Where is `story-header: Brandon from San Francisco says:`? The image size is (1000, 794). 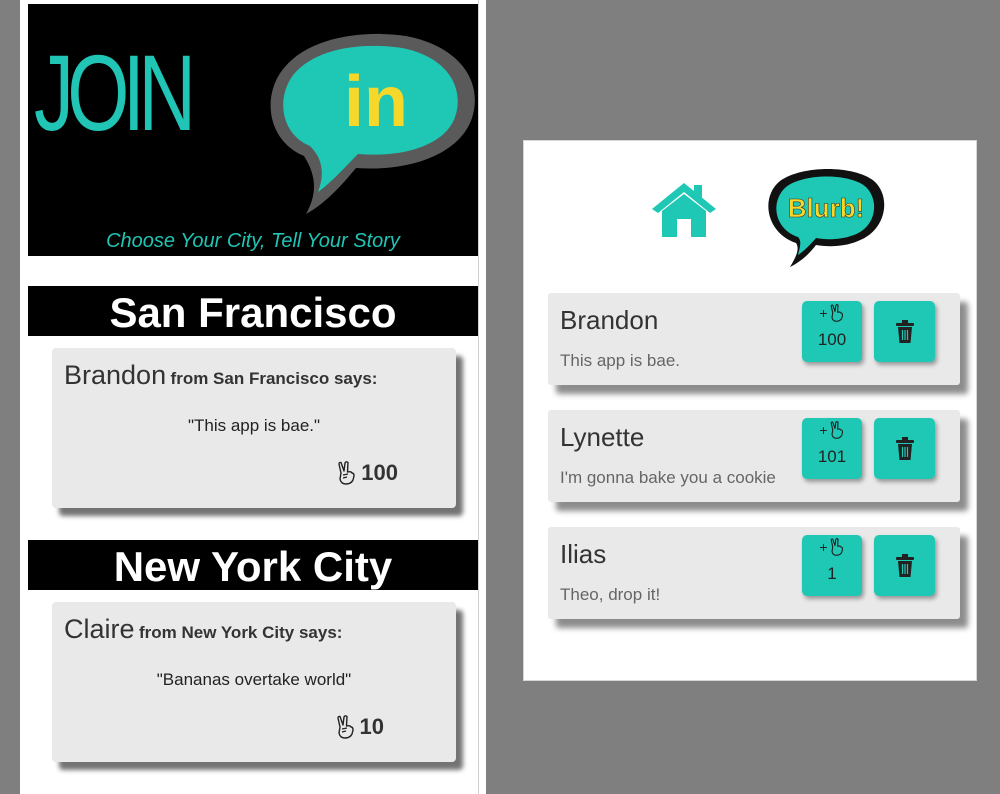 story-header: Brandon from San Francisco says: is located at coordinates (220, 375).